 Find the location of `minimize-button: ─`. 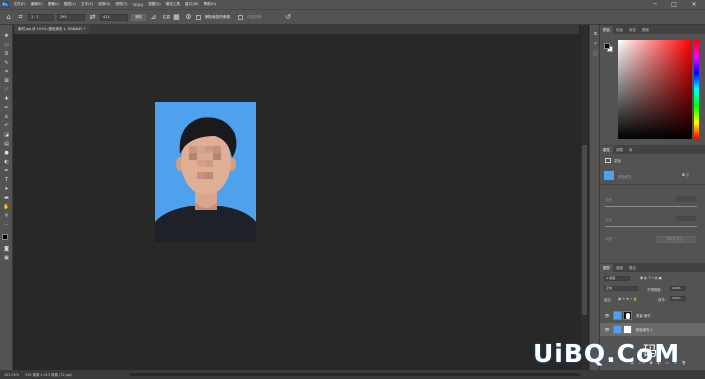

minimize-button: ─ is located at coordinates (655, 4).